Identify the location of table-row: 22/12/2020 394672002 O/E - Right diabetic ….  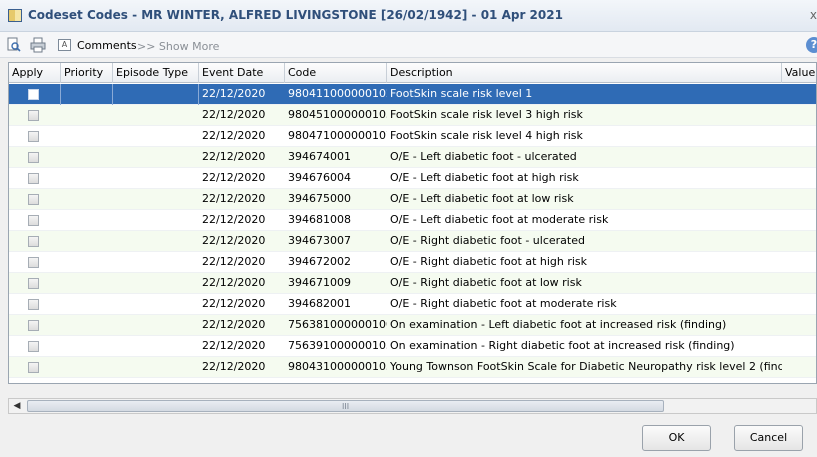
(412, 262).